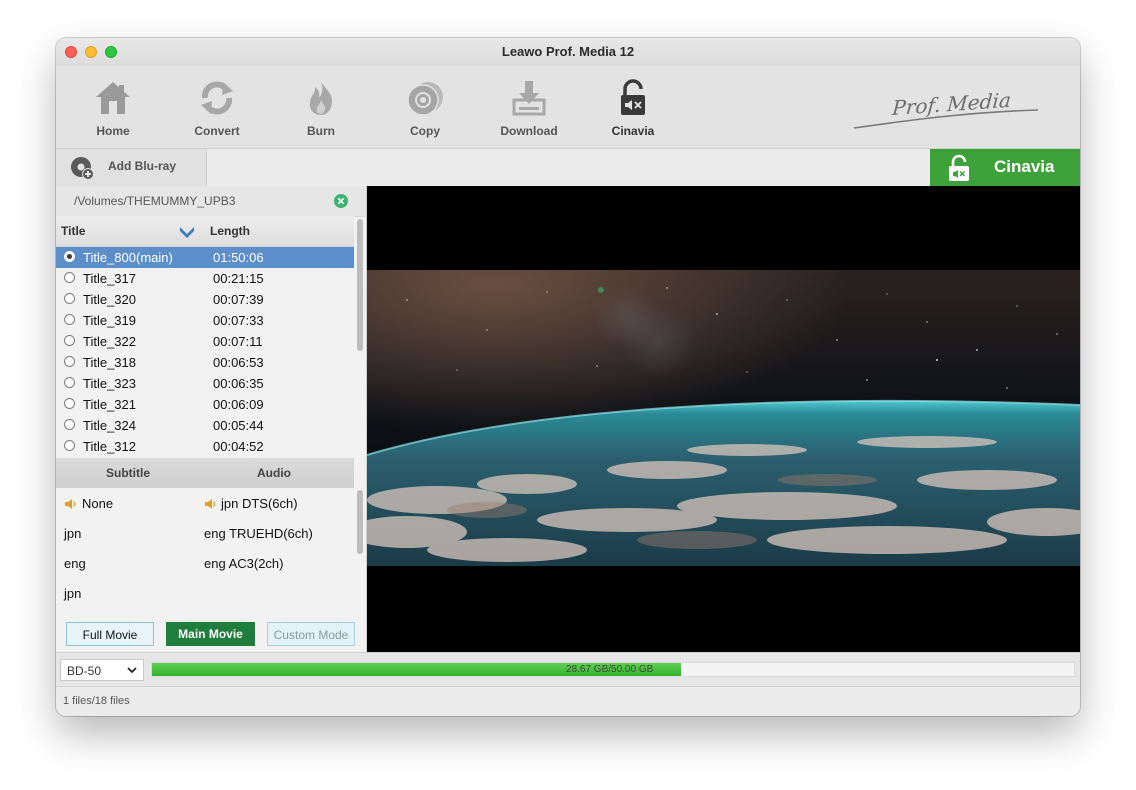 This screenshot has height=790, width=1136. Describe the element at coordinates (945, 107) in the screenshot. I see `brand-logo: Prof. Media` at that location.